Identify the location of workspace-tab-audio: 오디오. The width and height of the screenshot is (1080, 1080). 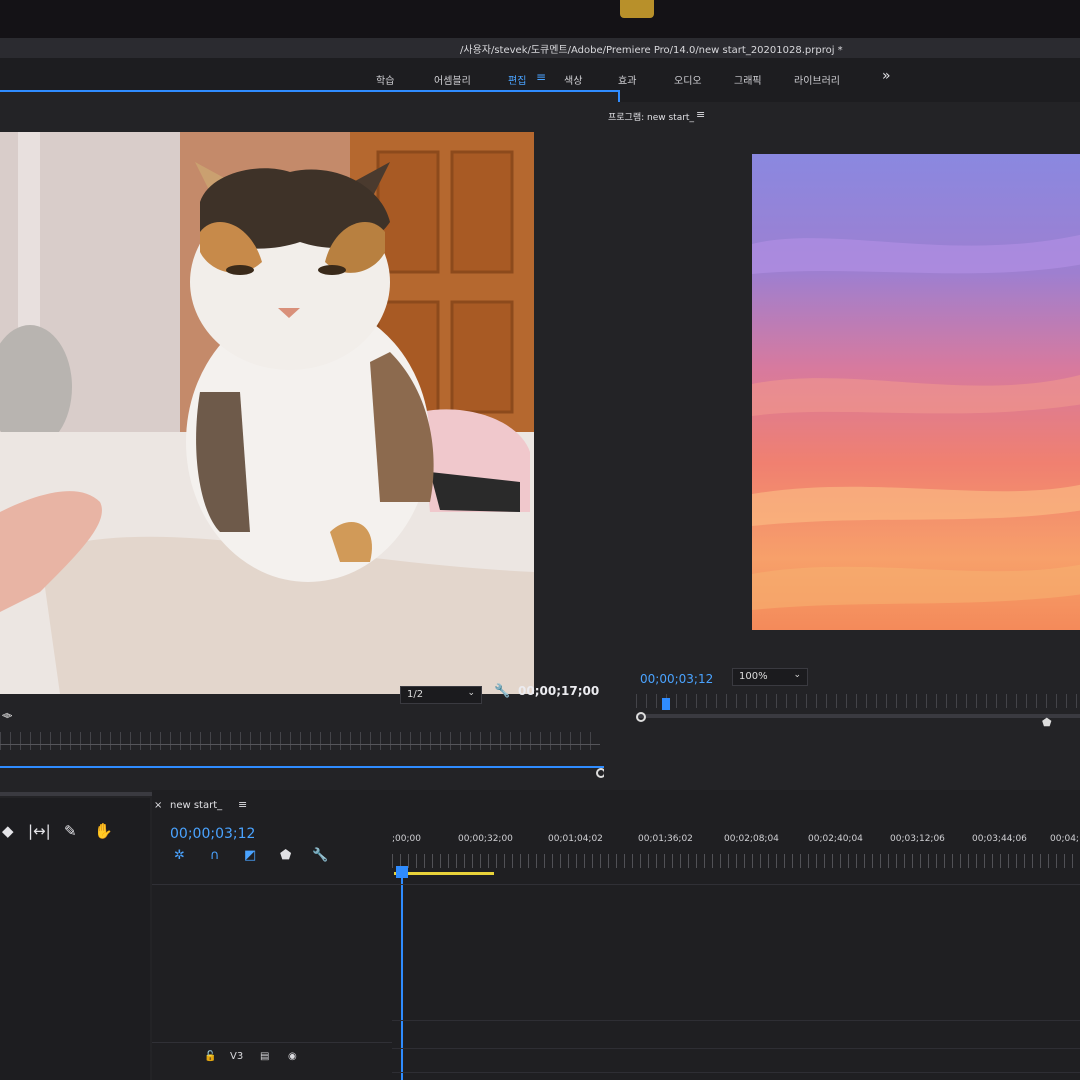
(688, 79).